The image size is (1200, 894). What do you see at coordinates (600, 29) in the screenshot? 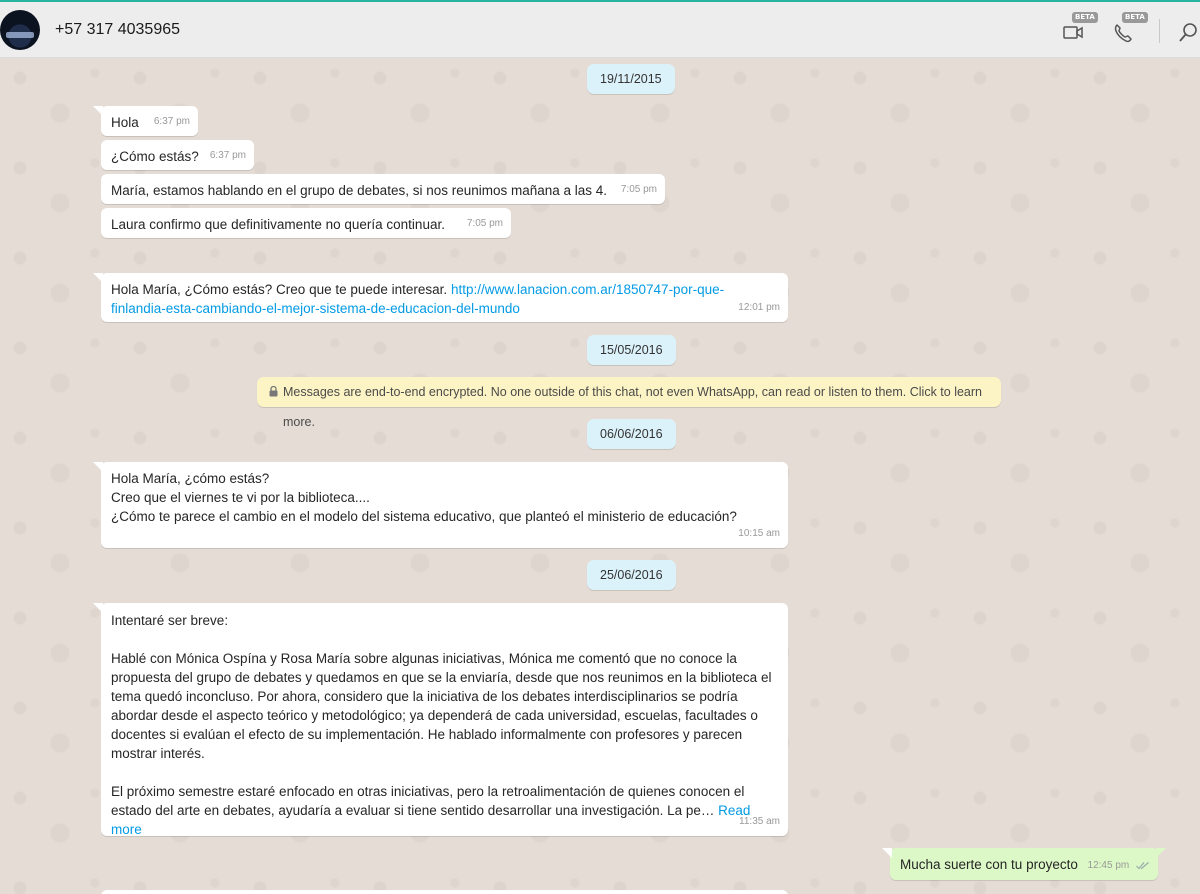
I see `chat-header: +57 317 4035965 BETA BETA` at bounding box center [600, 29].